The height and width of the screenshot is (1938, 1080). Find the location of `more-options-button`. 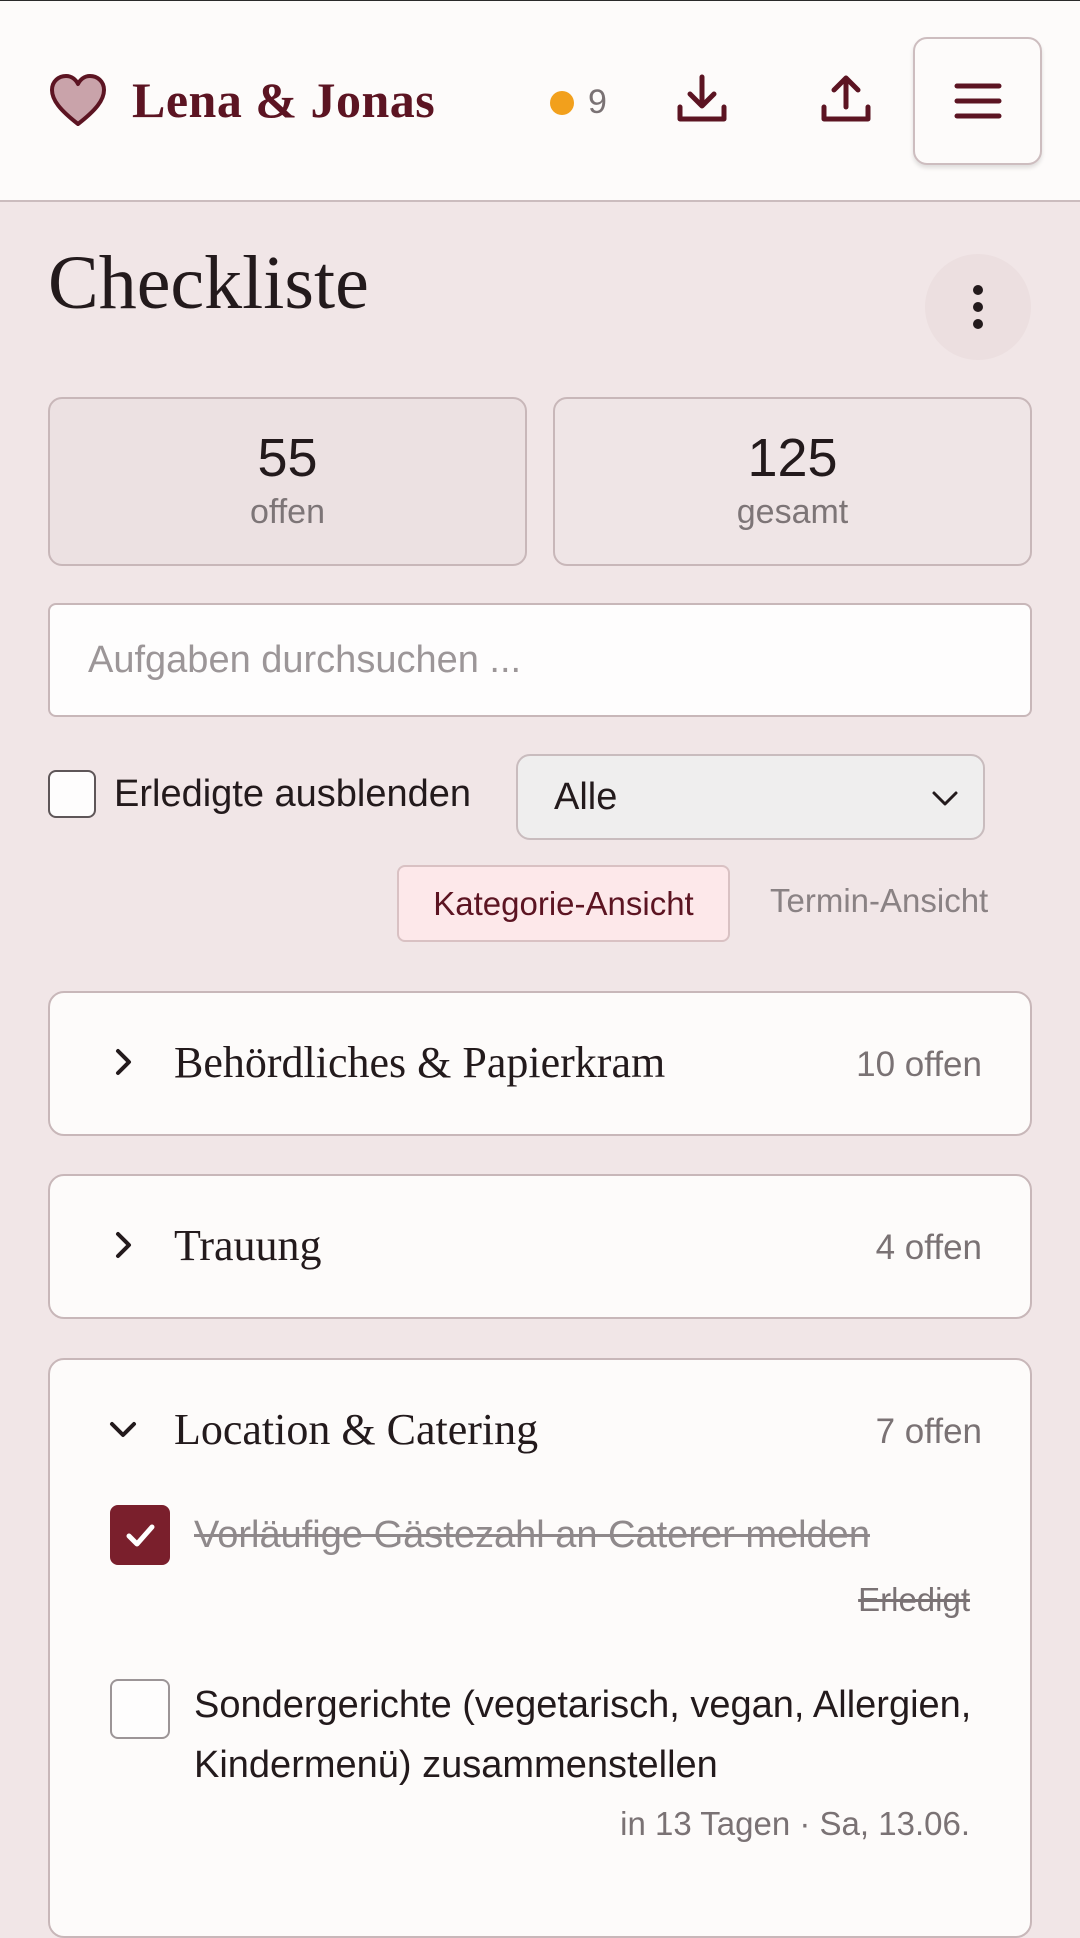

more-options-button is located at coordinates (978, 307).